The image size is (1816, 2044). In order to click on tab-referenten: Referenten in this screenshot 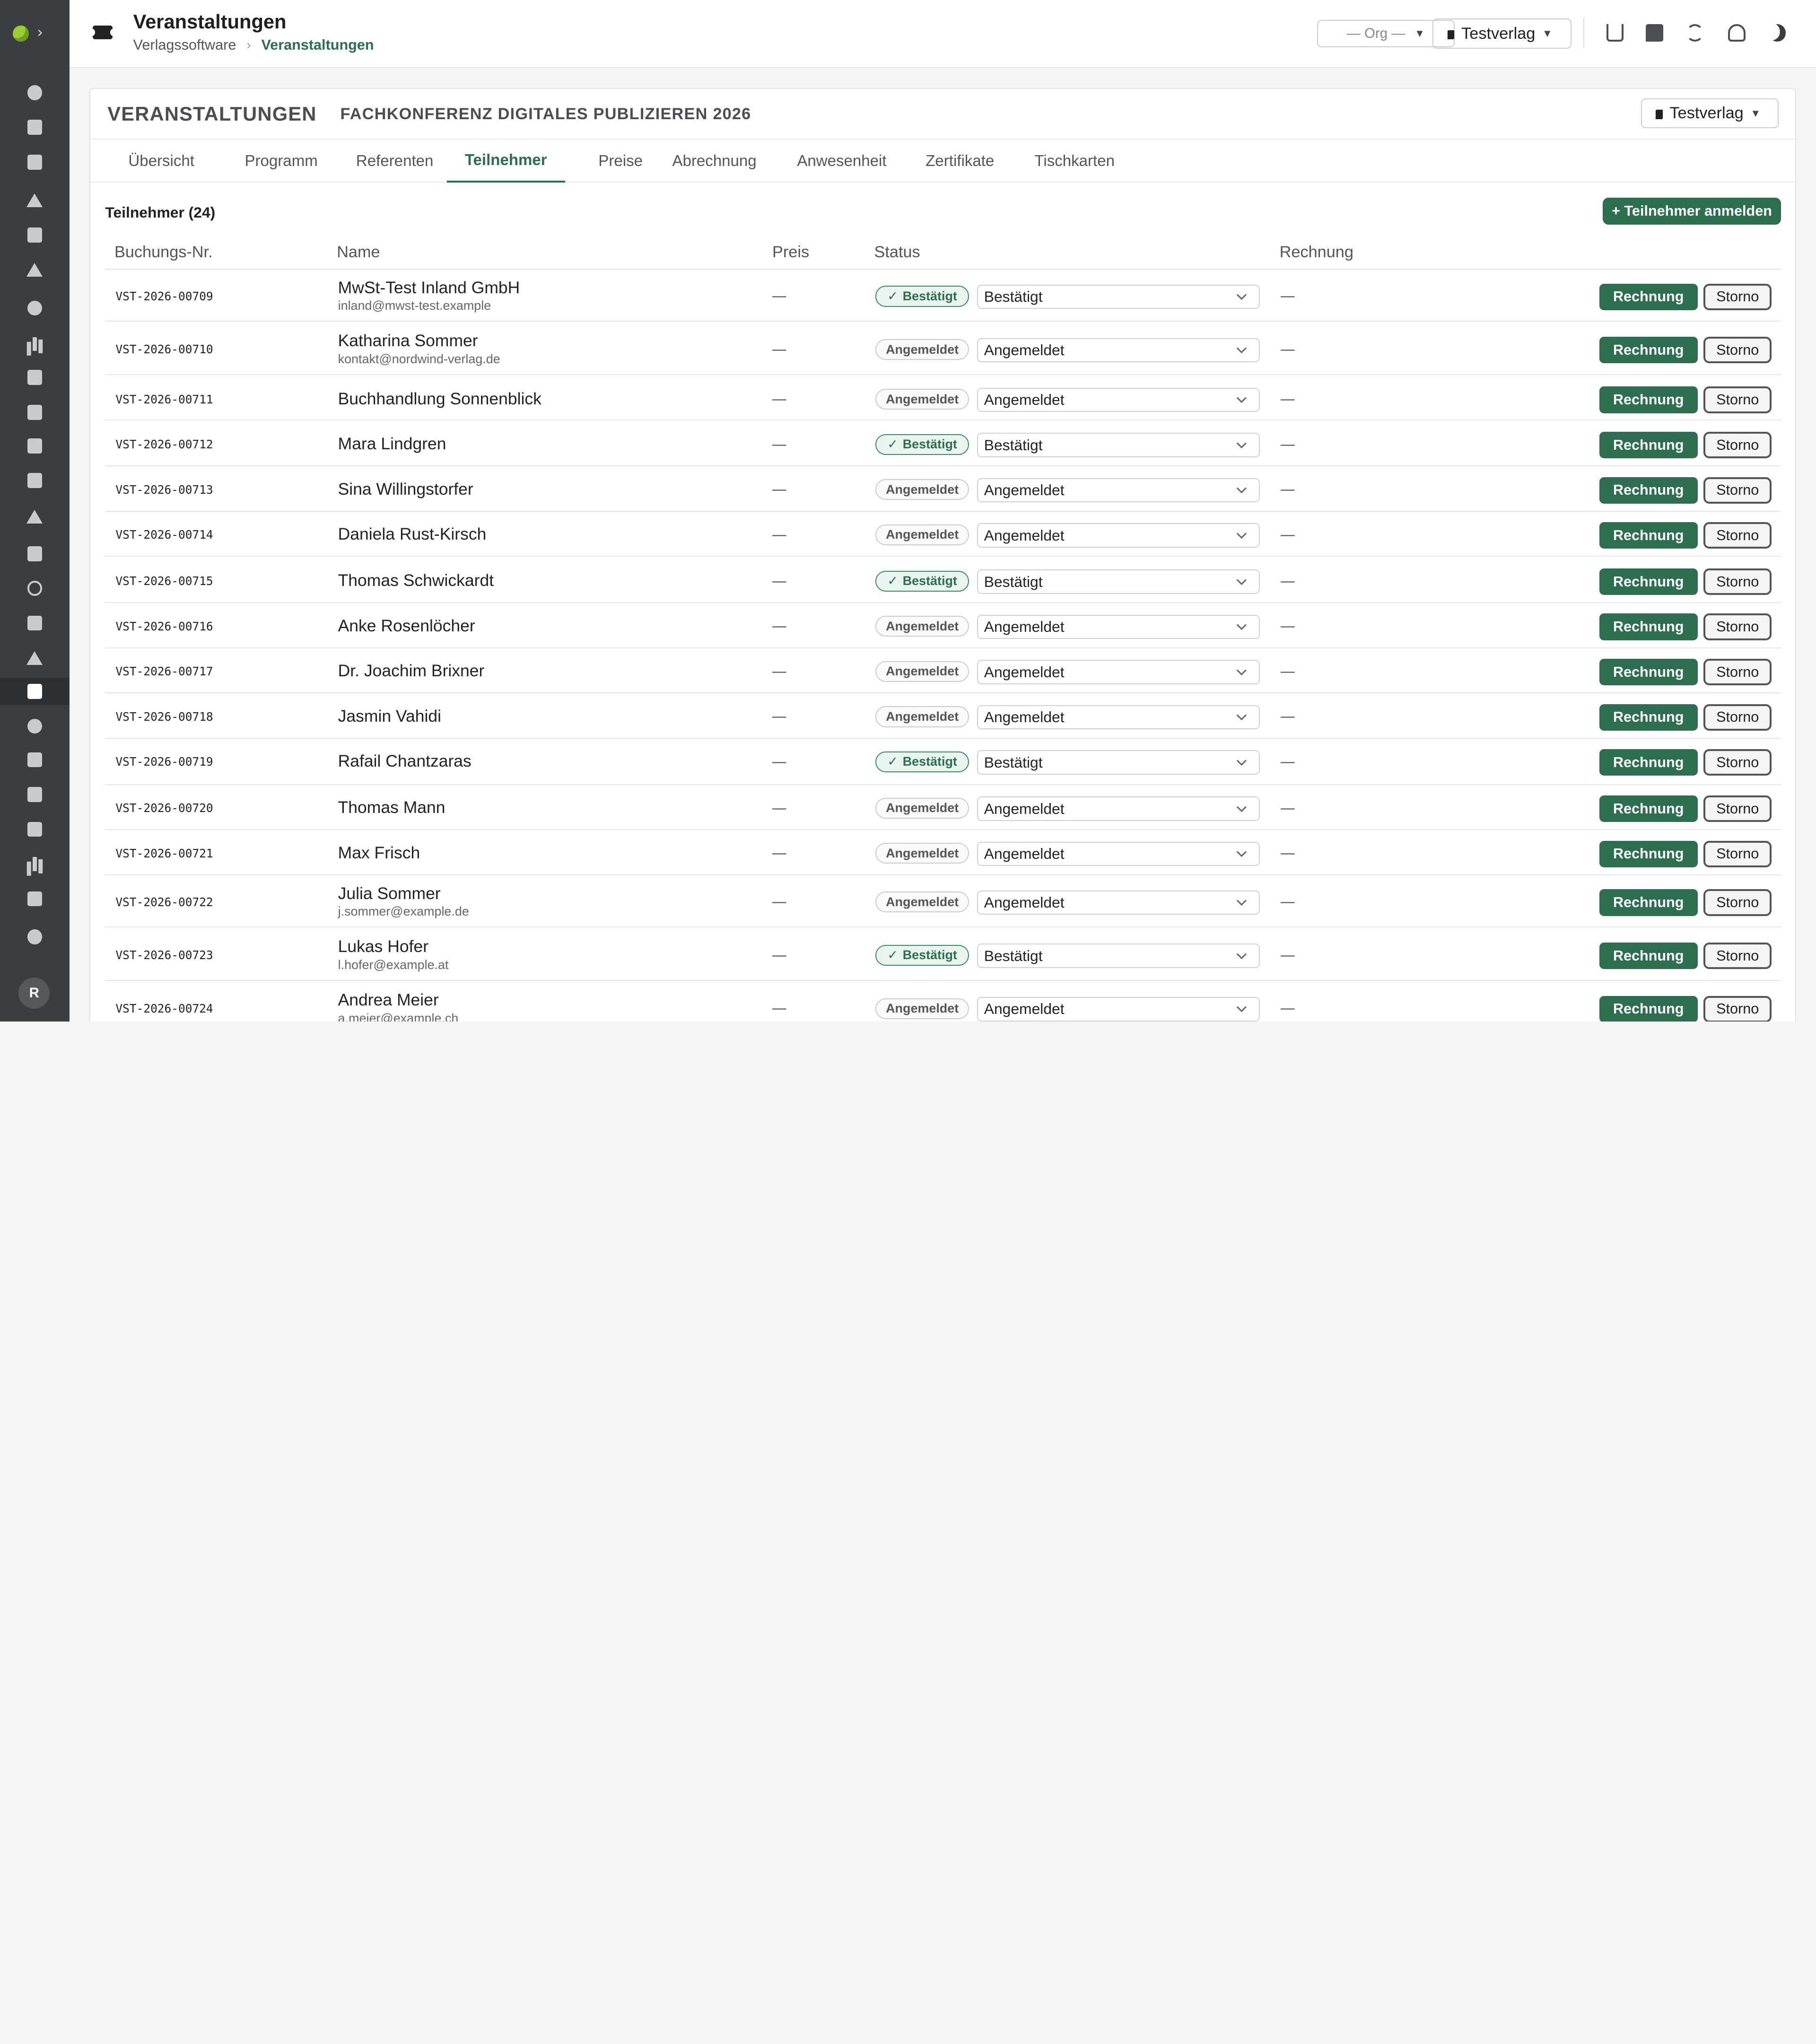, I will do `click(394, 161)`.